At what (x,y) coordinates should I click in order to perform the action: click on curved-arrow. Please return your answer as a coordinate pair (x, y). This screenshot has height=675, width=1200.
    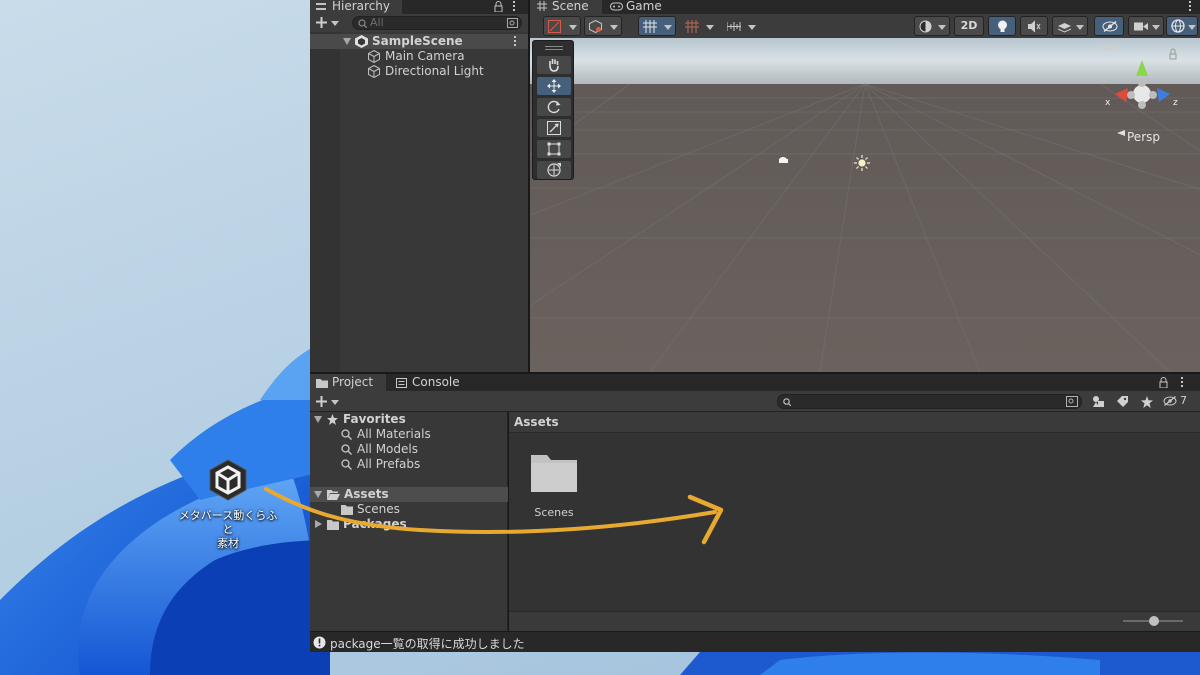
    Looking at the image, I should click on (494, 516).